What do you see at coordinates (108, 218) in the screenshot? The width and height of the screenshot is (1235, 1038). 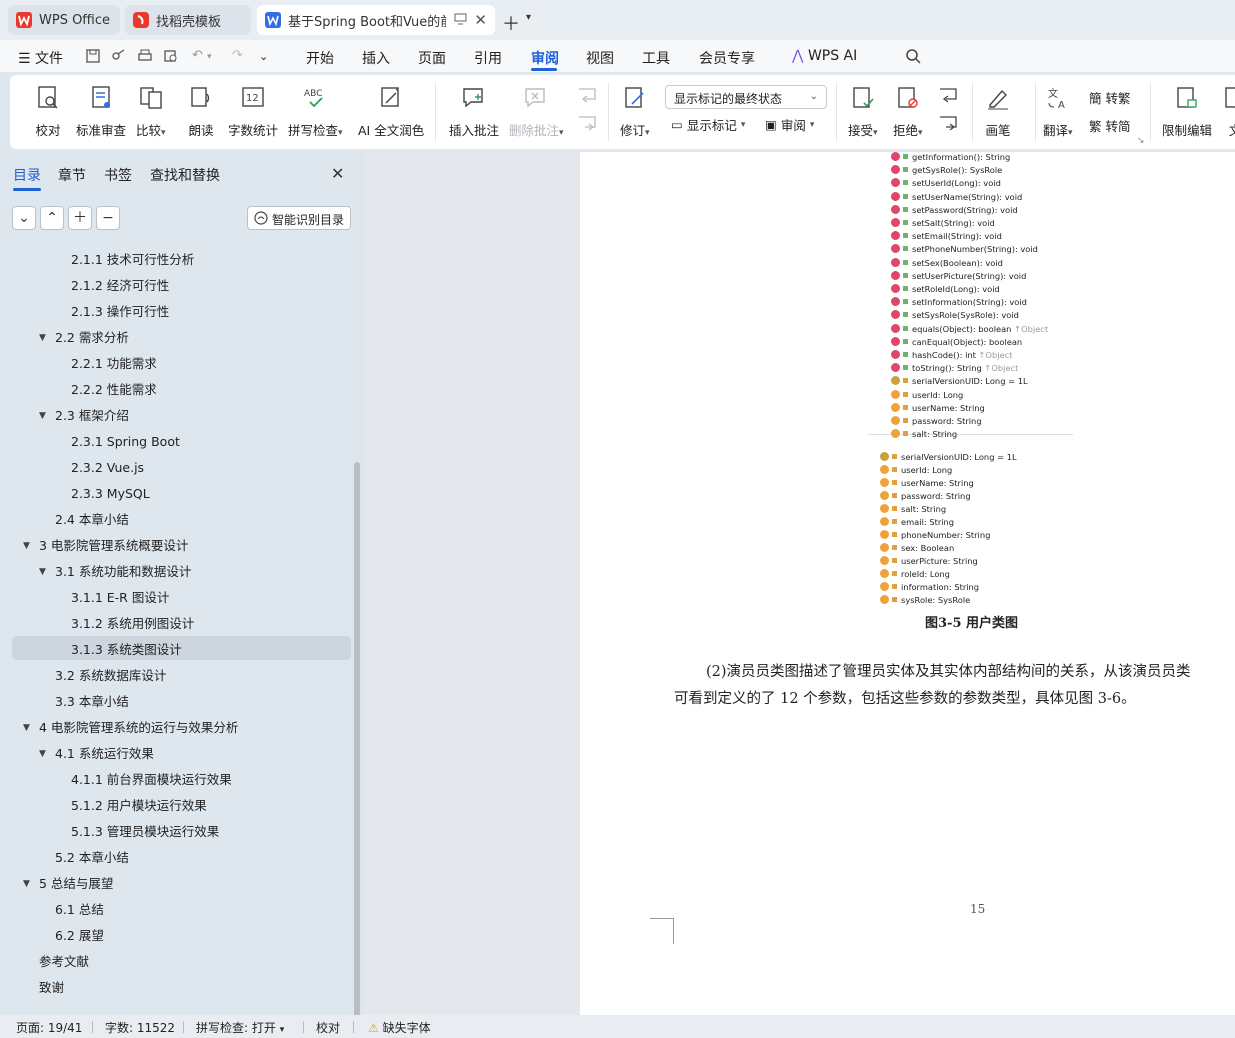 I see `remove-heading-button: −` at bounding box center [108, 218].